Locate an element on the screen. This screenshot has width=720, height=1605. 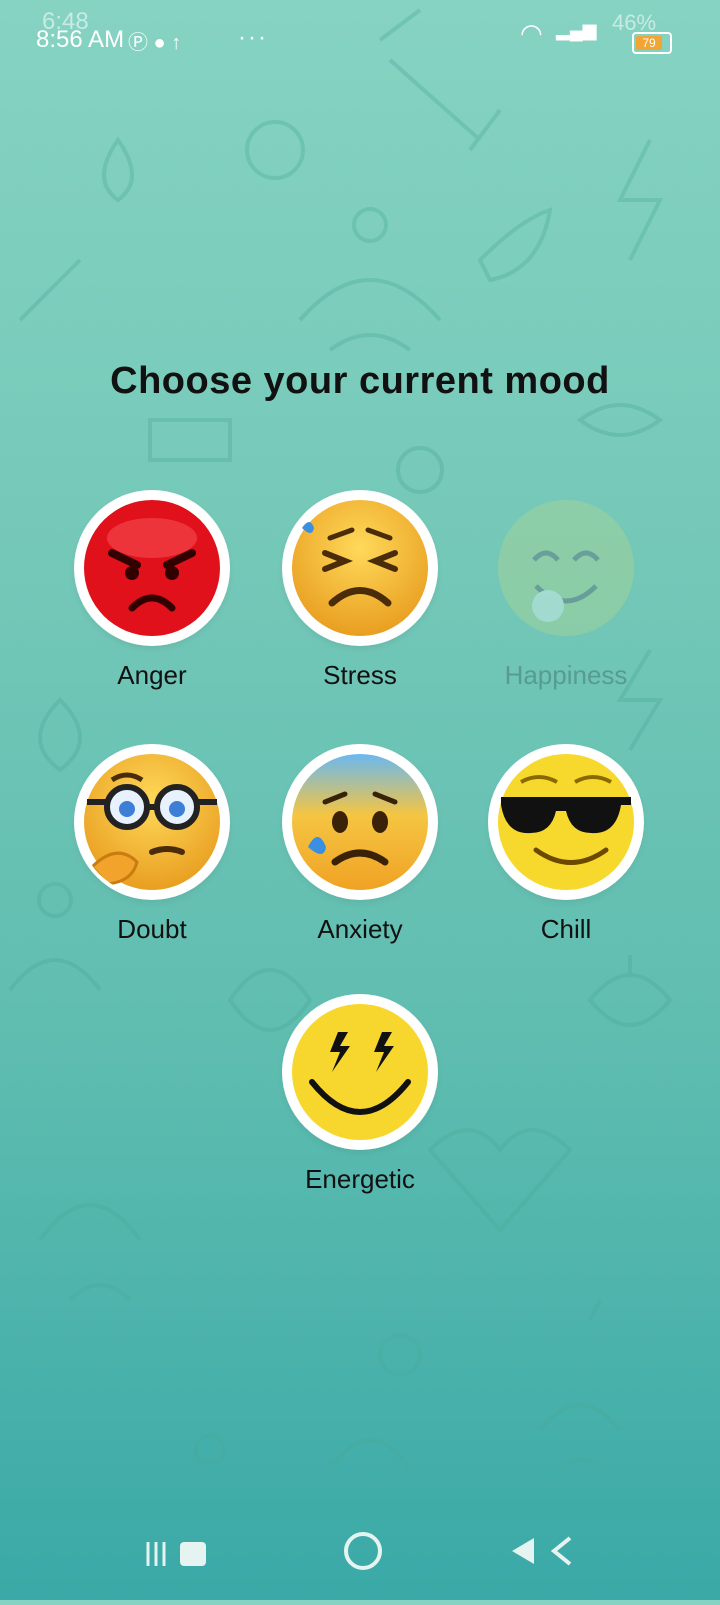
page-title: Choose your current mood is located at coordinates (360, 381).